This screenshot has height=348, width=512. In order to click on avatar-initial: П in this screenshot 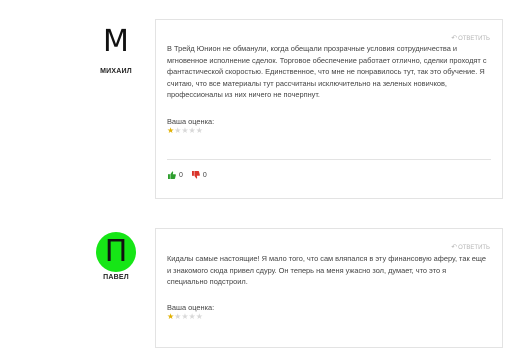, I will do `click(116, 251)`.